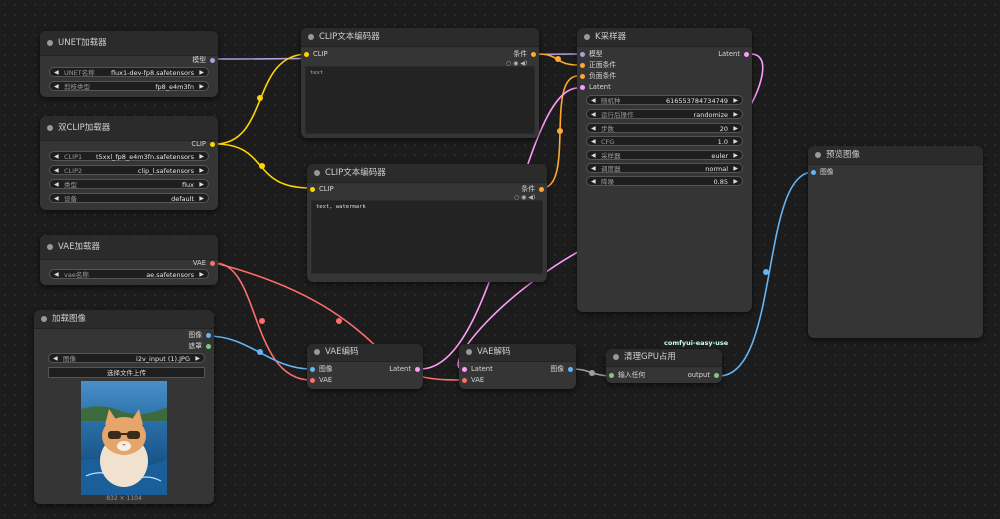 The height and width of the screenshot is (519, 1000). What do you see at coordinates (129, 72) in the screenshot?
I see `unet-name-combo: ◀ UNET名称 flux1-dev-fp8.safetensors ▶` at bounding box center [129, 72].